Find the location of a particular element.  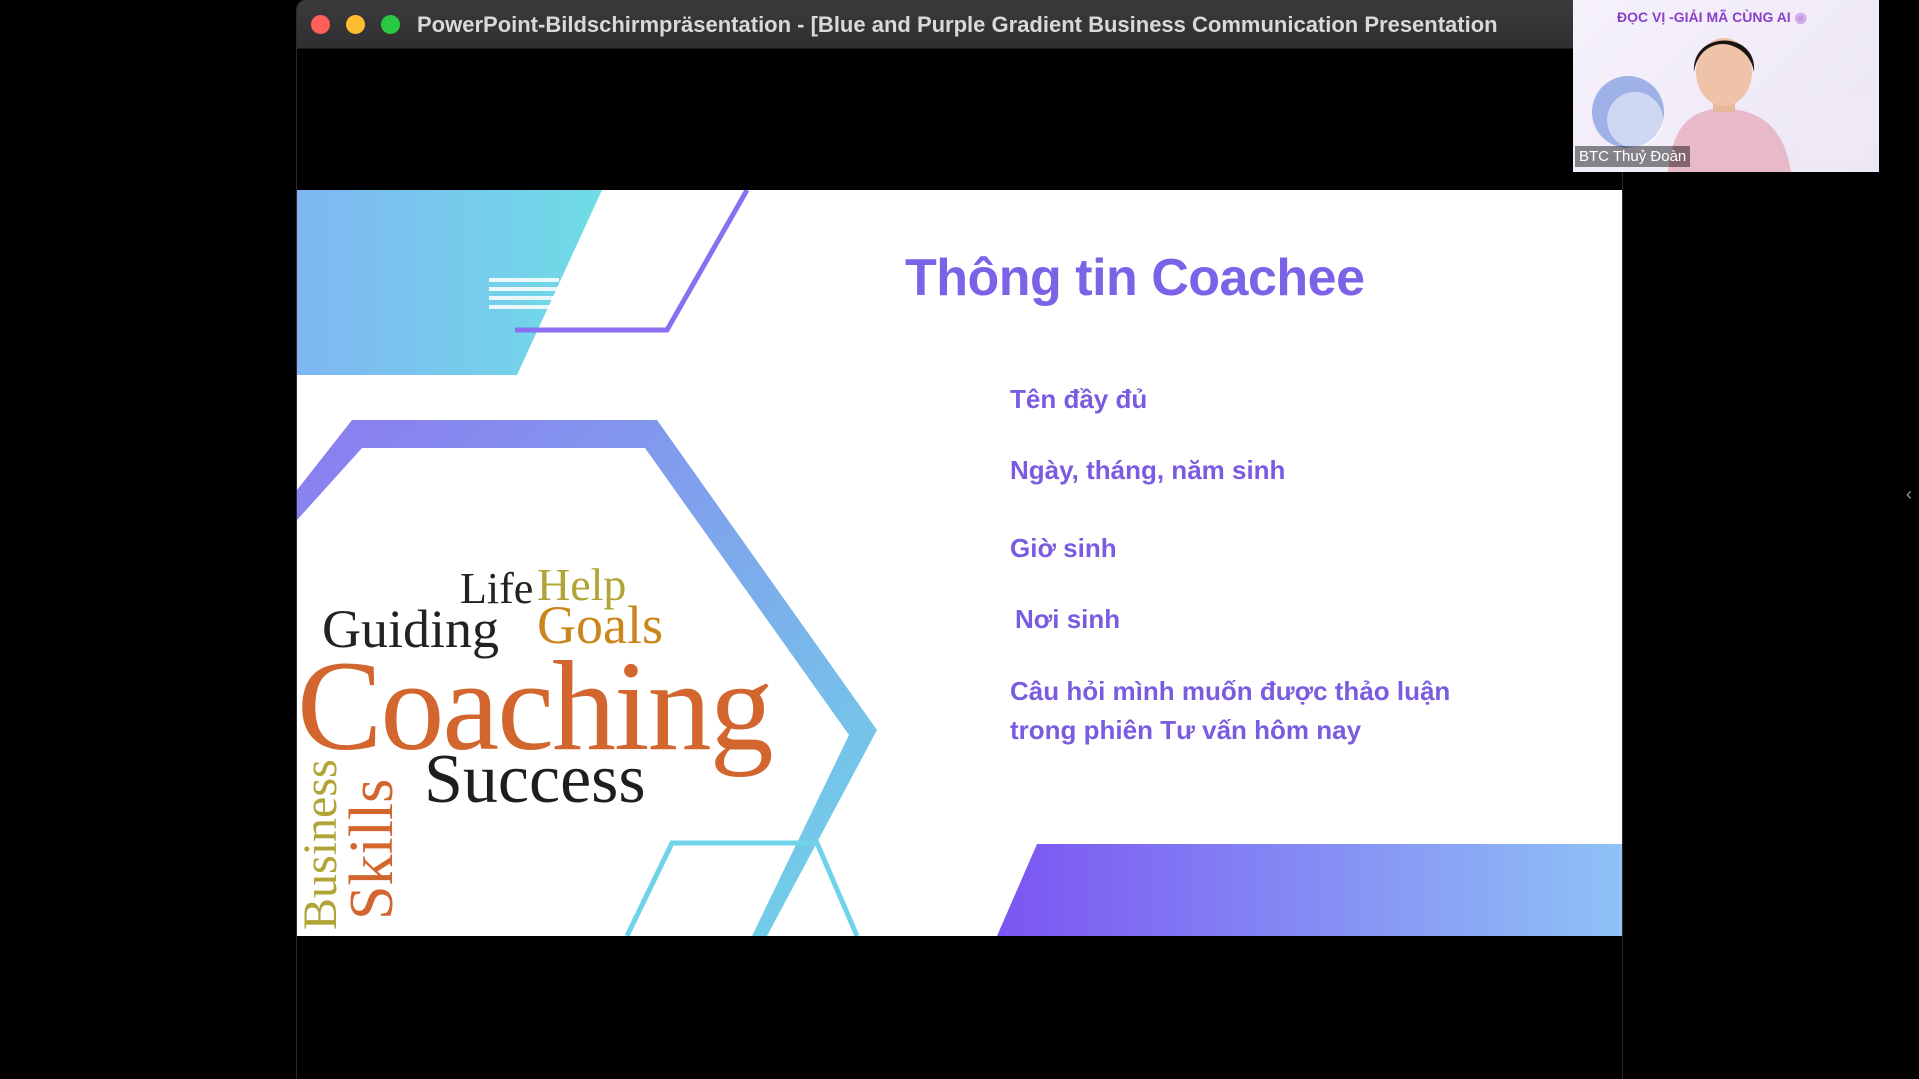

close-window-button is located at coordinates (320, 24).